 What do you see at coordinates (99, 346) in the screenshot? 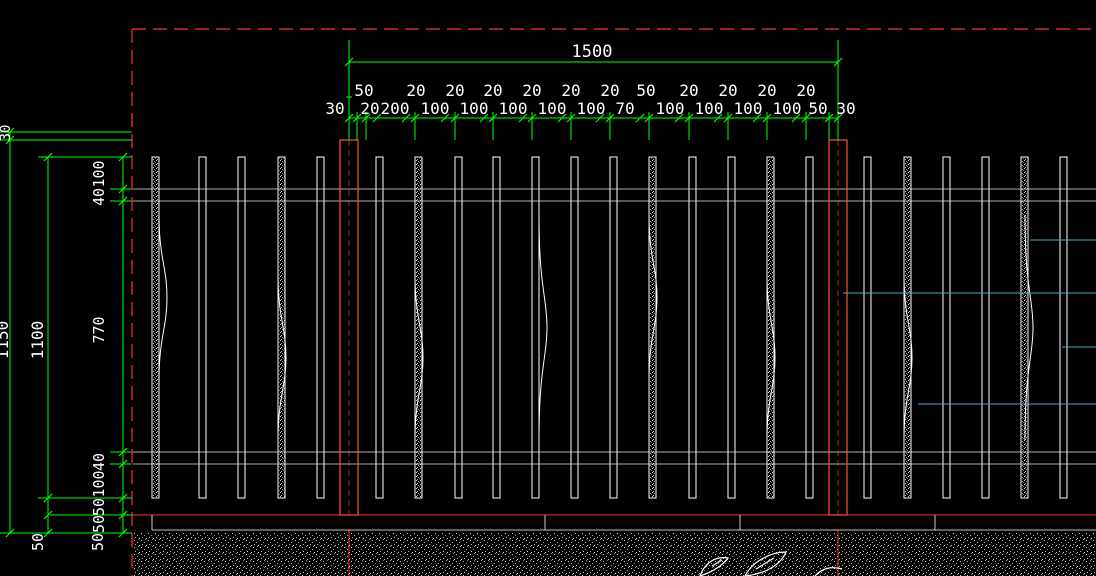
I see `dim-left-segments: 10040770401005050` at bounding box center [99, 346].